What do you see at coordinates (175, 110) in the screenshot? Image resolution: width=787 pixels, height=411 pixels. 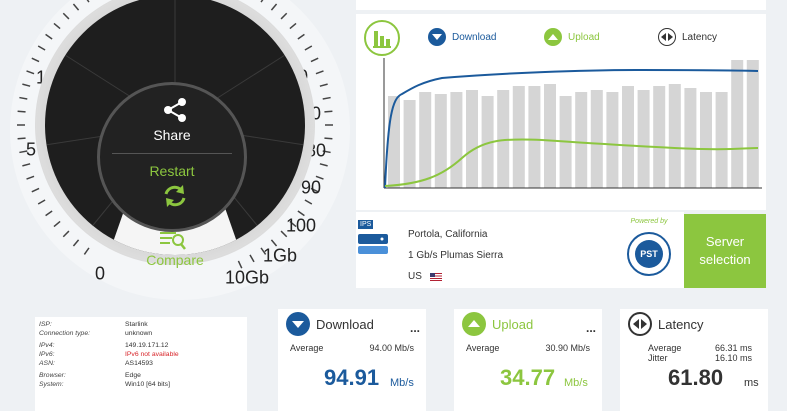 I see `share-icon` at bounding box center [175, 110].